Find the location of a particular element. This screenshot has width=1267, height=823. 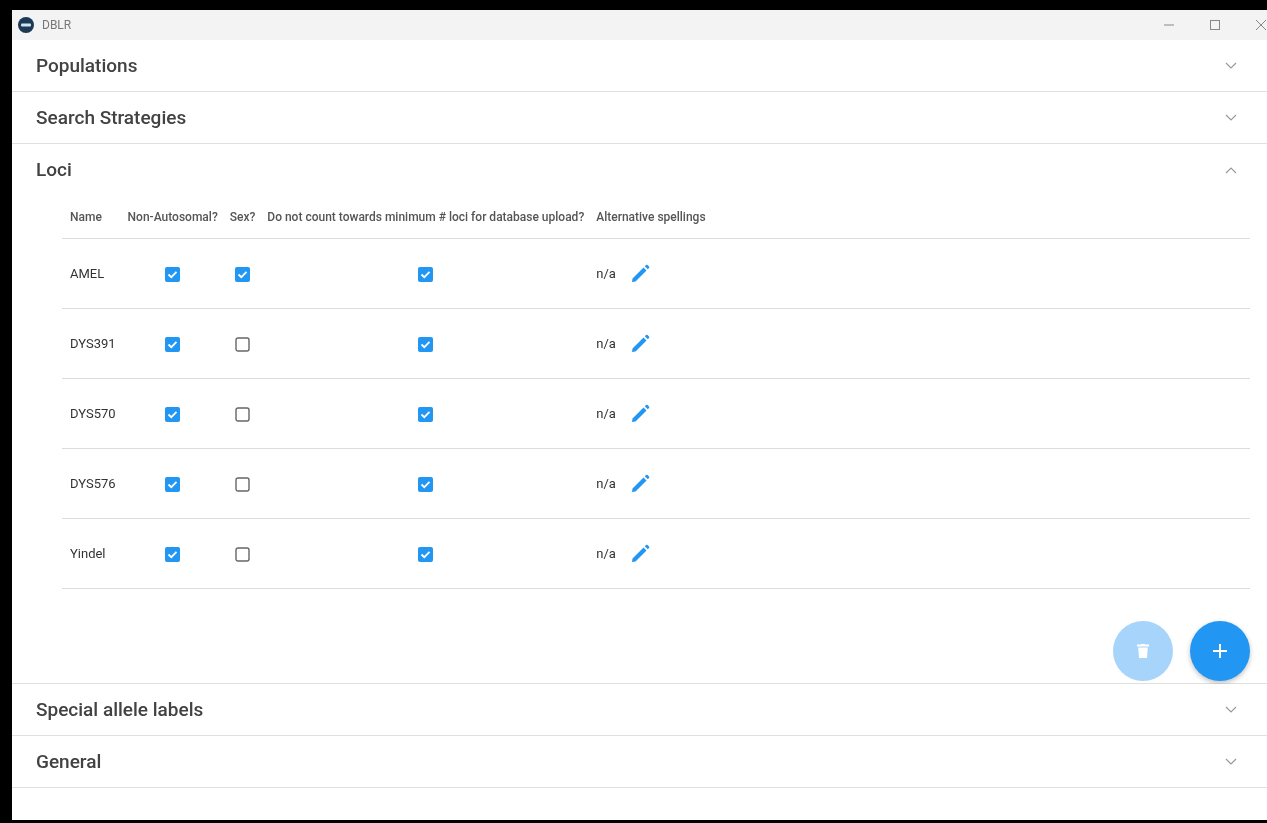

window-title: DBLR is located at coordinates (57, 25).